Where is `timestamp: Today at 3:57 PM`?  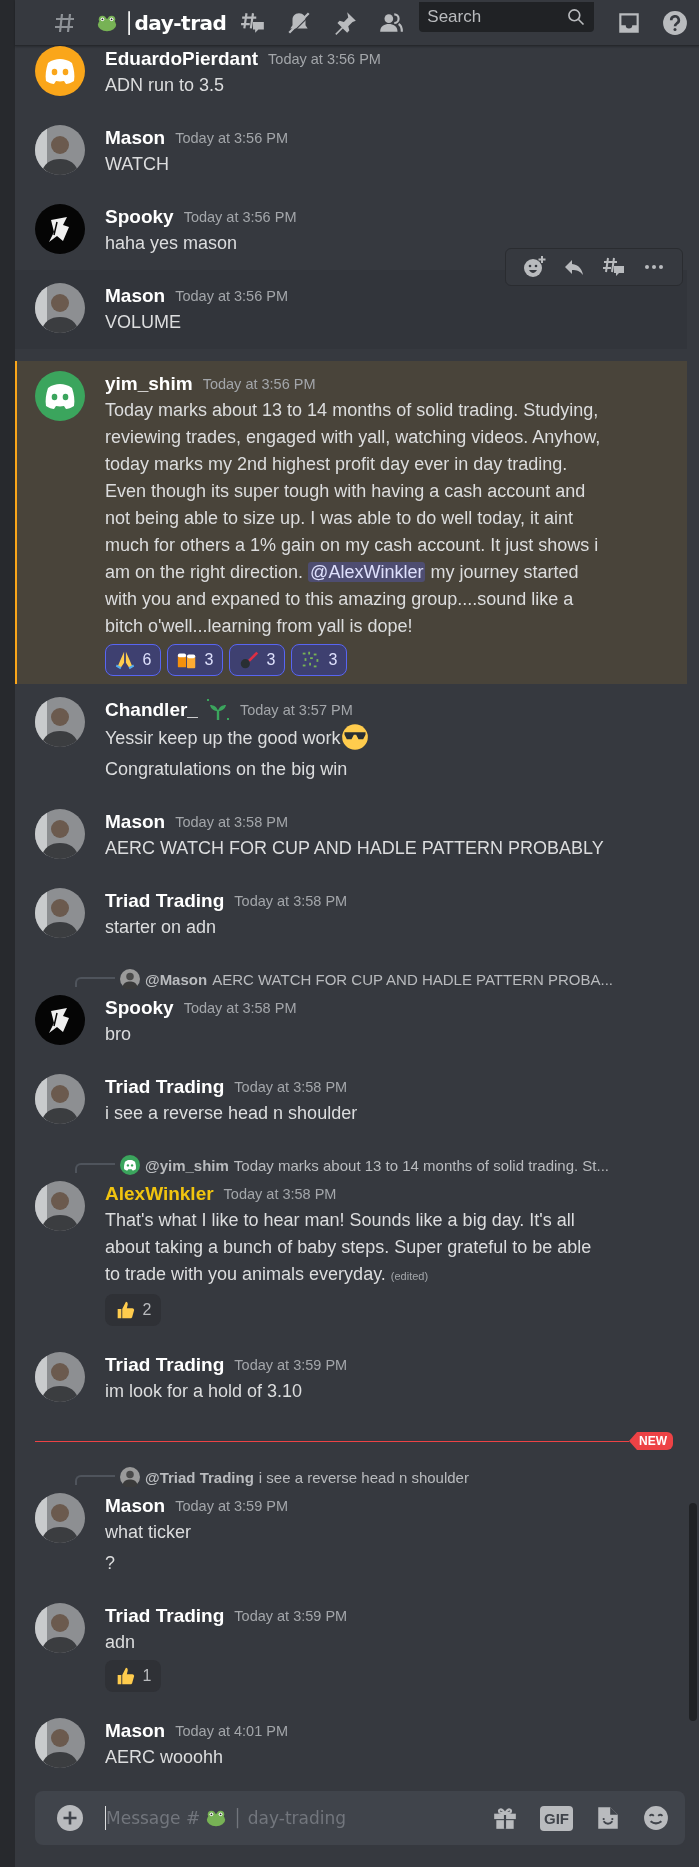
timestamp: Today at 3:57 PM is located at coordinates (296, 710).